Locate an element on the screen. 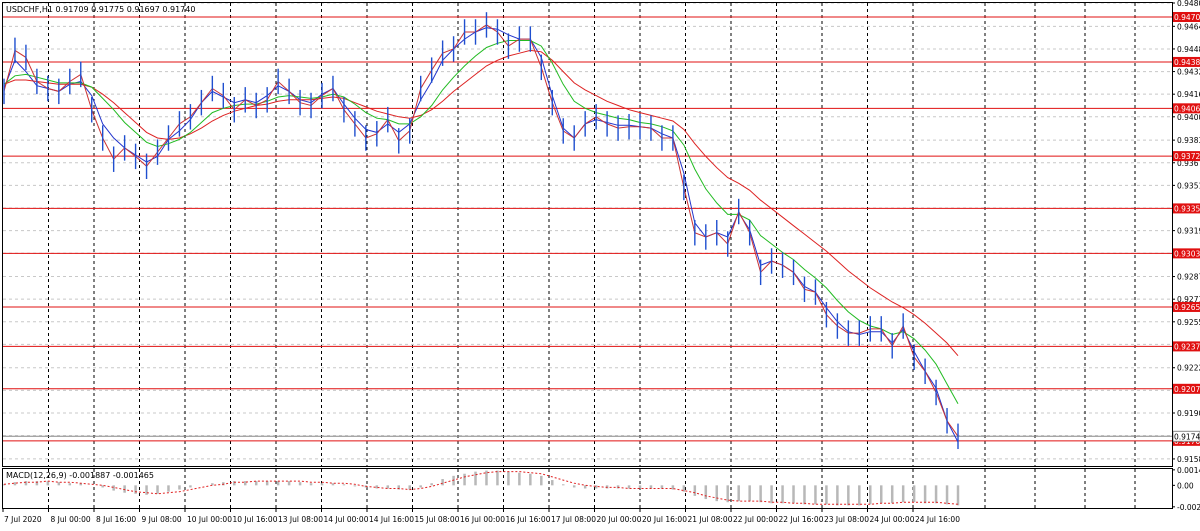 Image resolution: width=1200 pixels, height=531 pixels. x-tick-label: 16 Jul 16:00 is located at coordinates (528, 519).